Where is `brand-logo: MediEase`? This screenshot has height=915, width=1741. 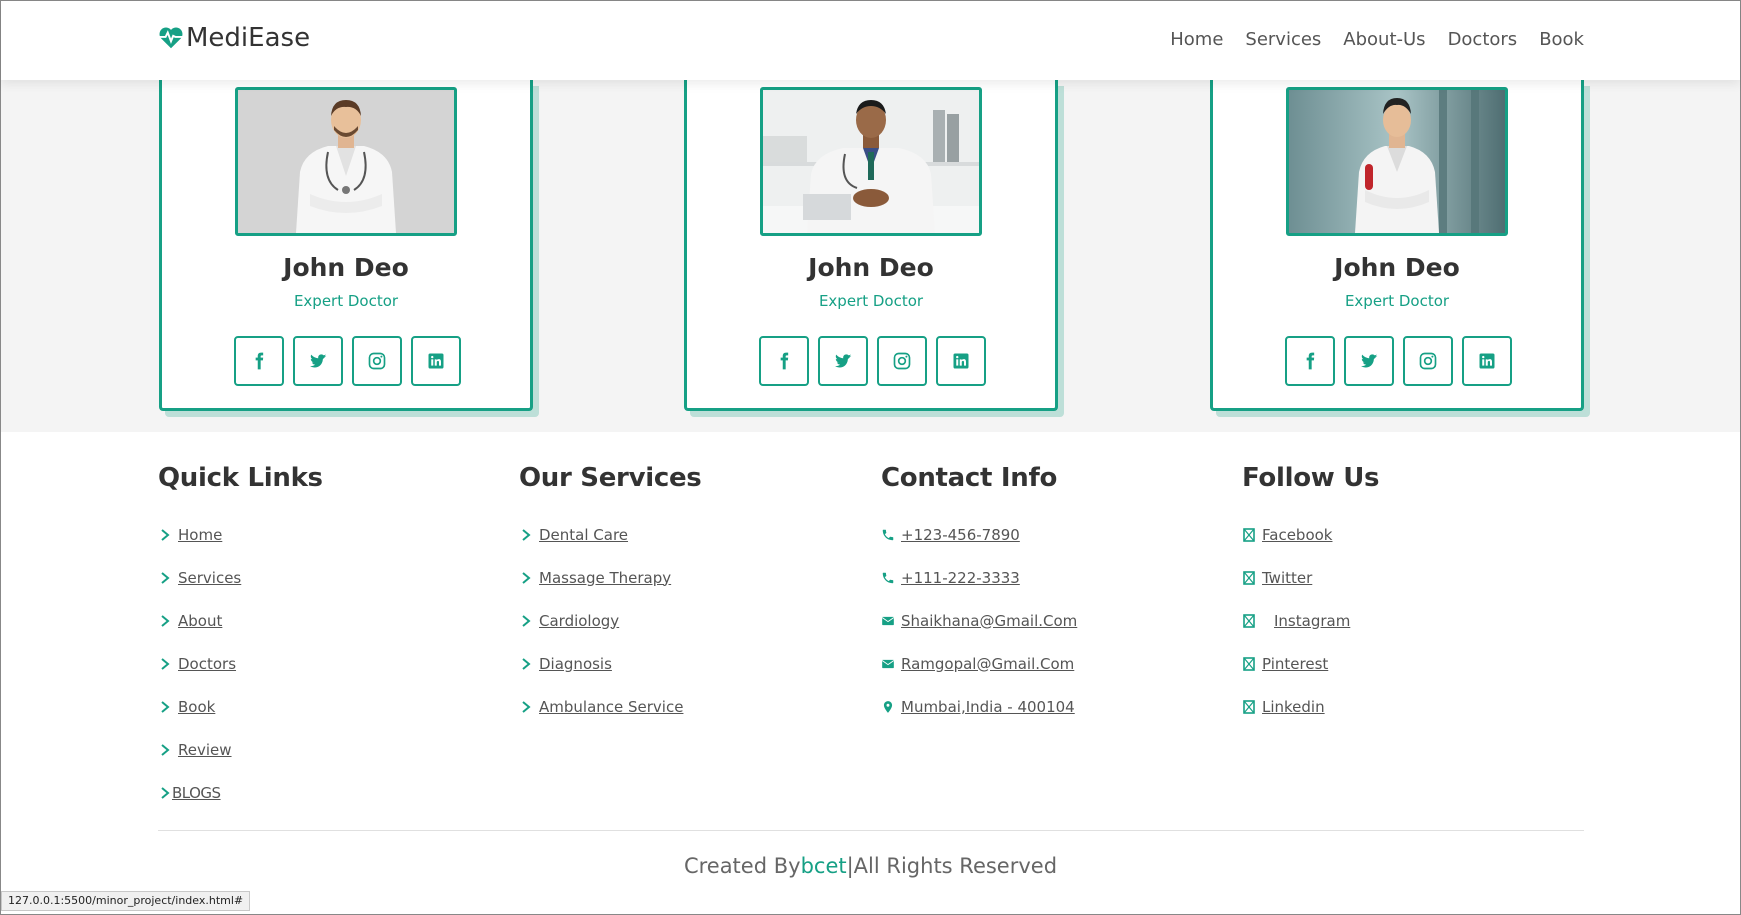 brand-logo: MediEase is located at coordinates (234, 38).